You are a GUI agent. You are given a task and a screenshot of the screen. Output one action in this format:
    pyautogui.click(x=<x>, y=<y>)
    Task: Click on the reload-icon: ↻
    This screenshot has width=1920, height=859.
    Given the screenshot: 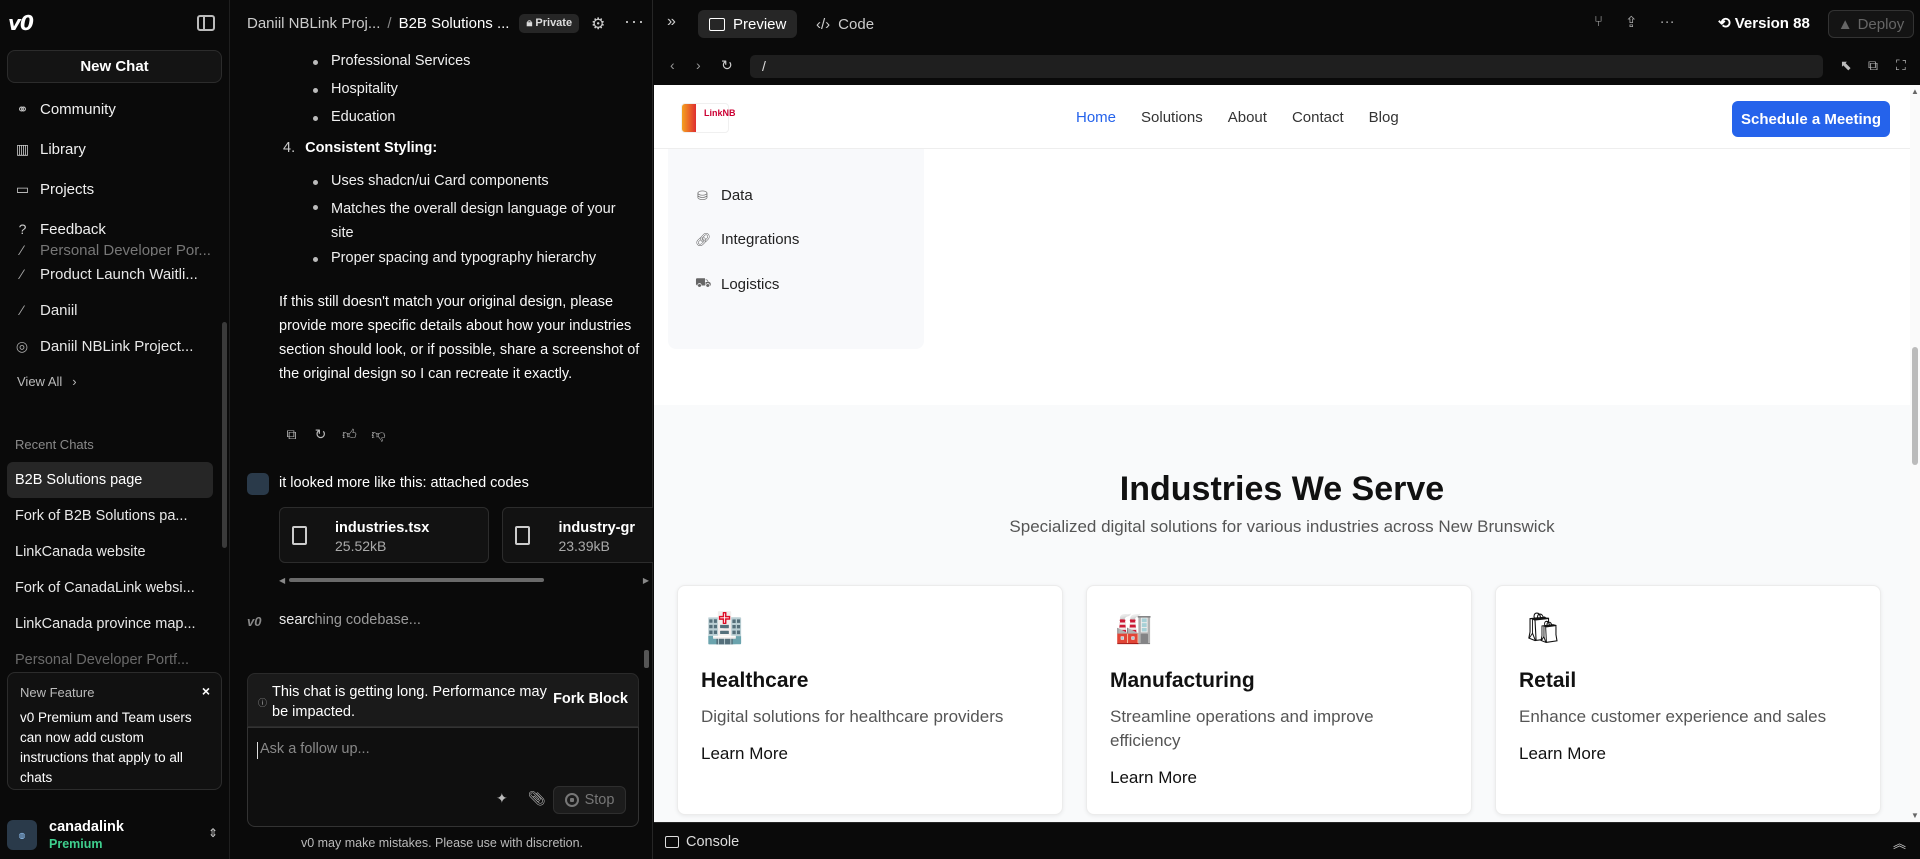 What is the action you would take?
    pyautogui.click(x=727, y=65)
    